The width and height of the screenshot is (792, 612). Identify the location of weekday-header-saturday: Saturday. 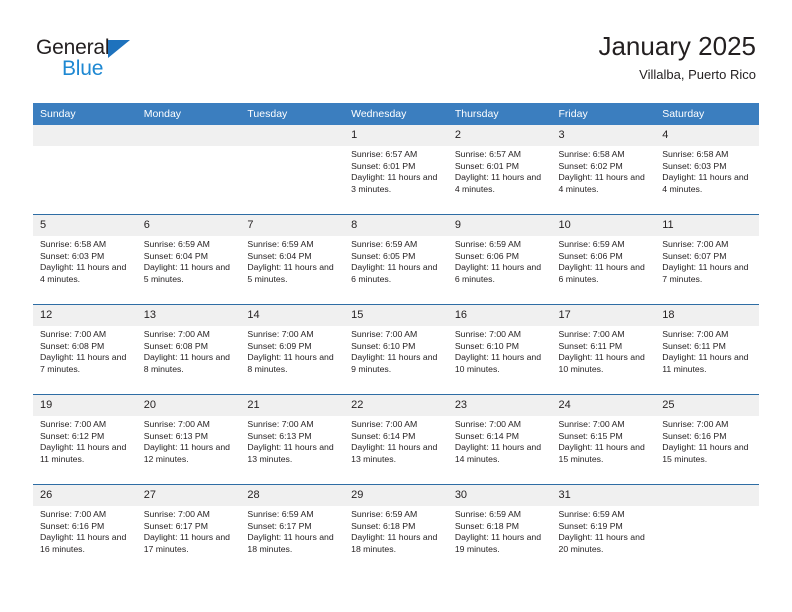
(707, 114).